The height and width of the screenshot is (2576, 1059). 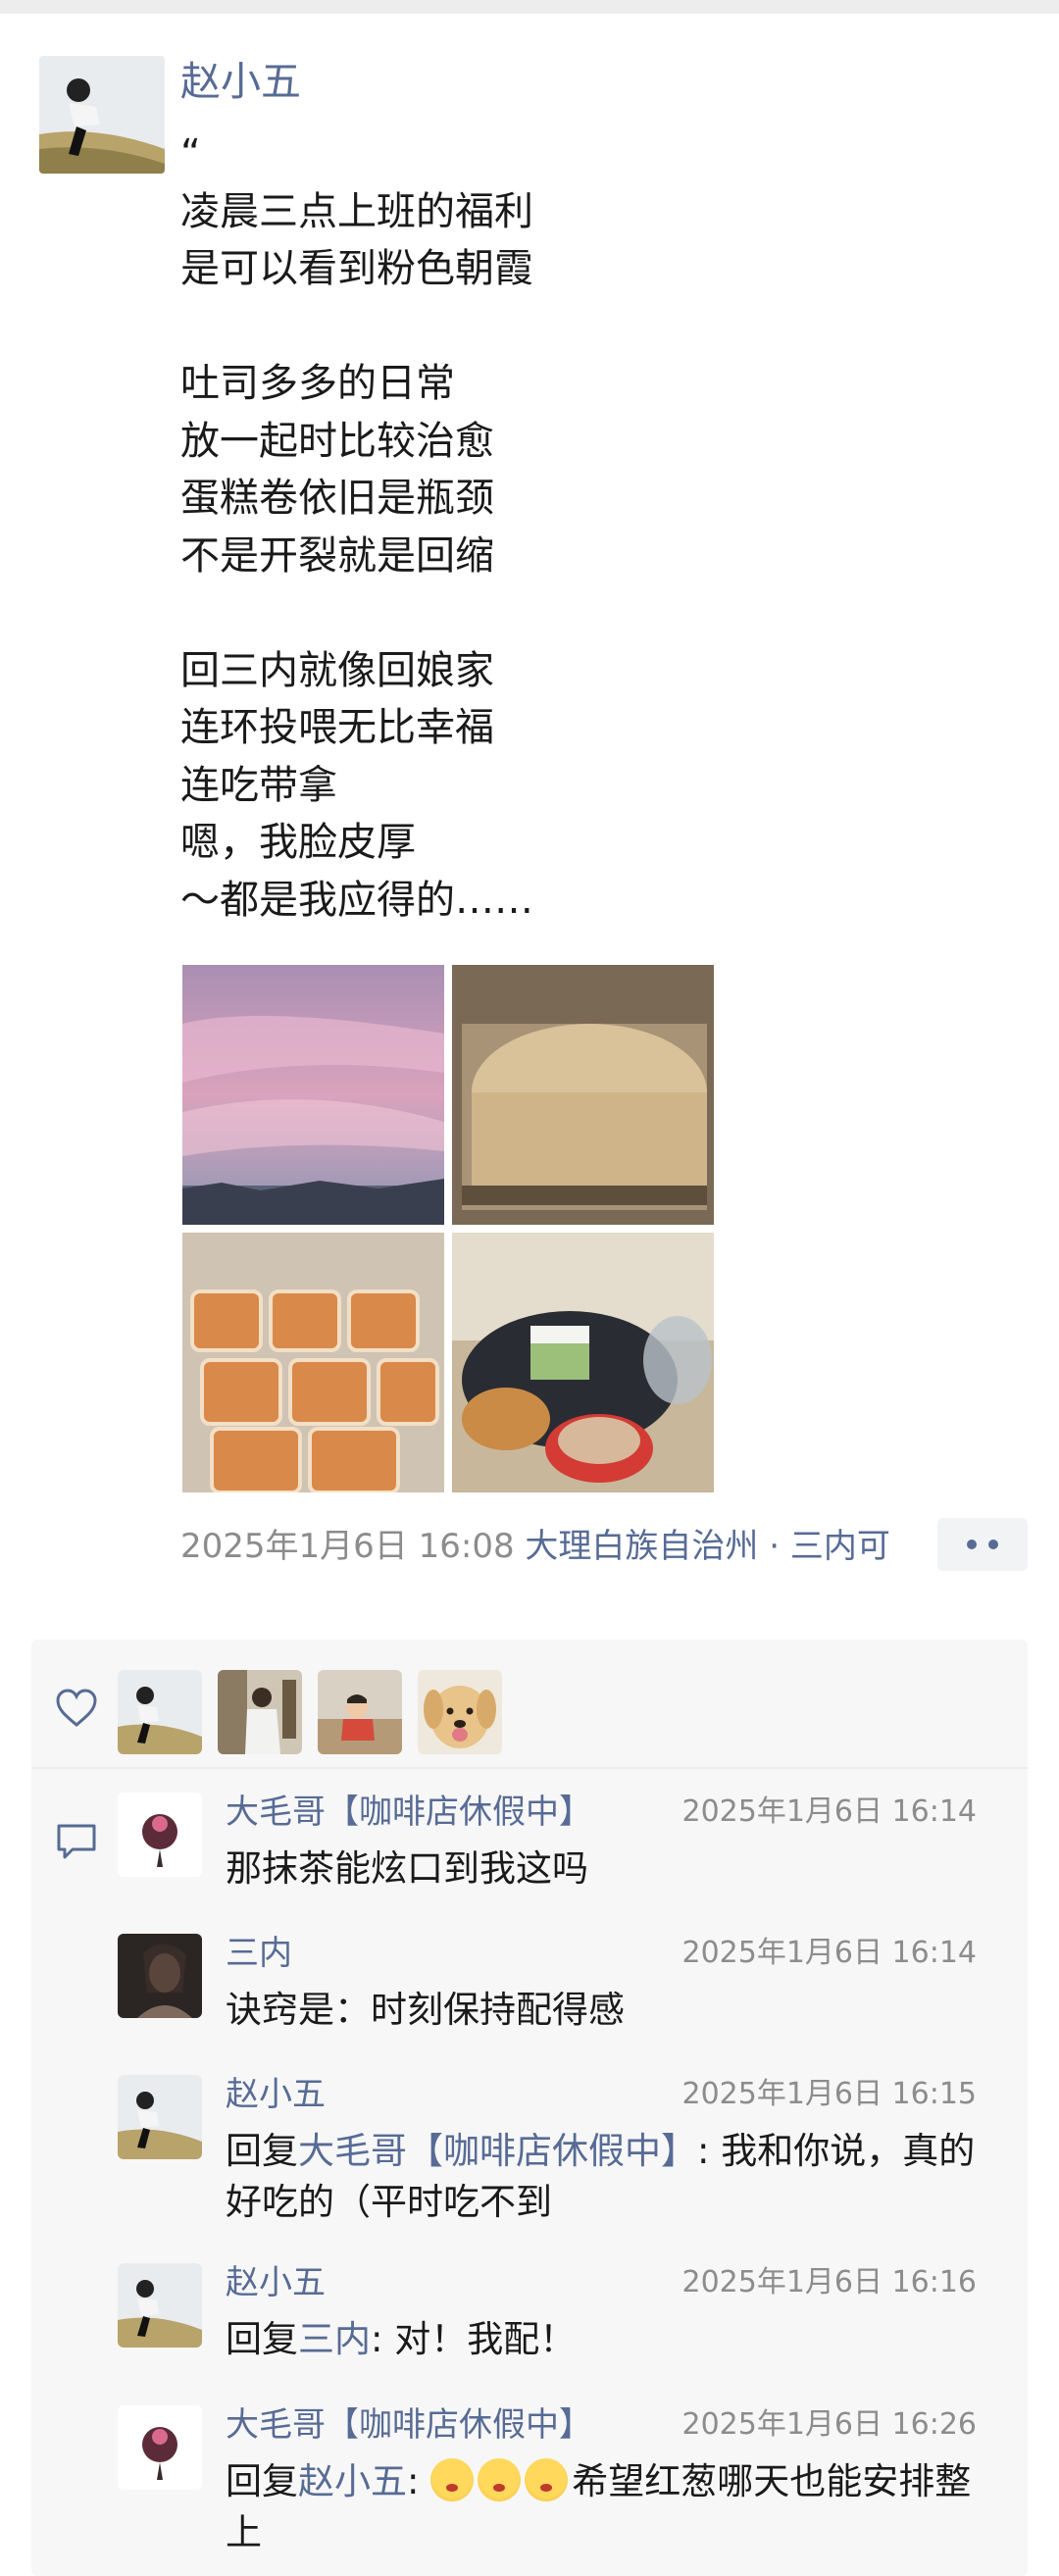 What do you see at coordinates (347, 1546) in the screenshot?
I see `post-time: 2025年1月6日 16:08` at bounding box center [347, 1546].